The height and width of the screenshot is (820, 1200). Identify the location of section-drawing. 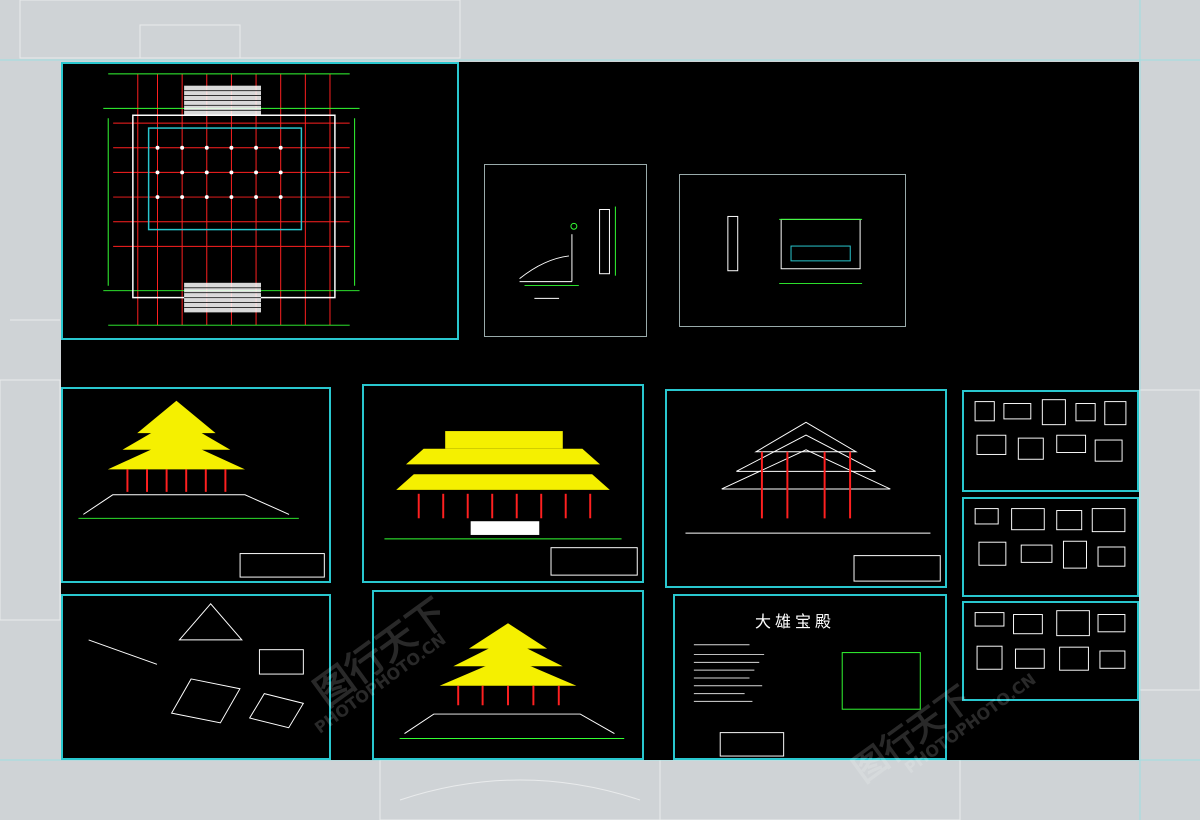
(813, 501).